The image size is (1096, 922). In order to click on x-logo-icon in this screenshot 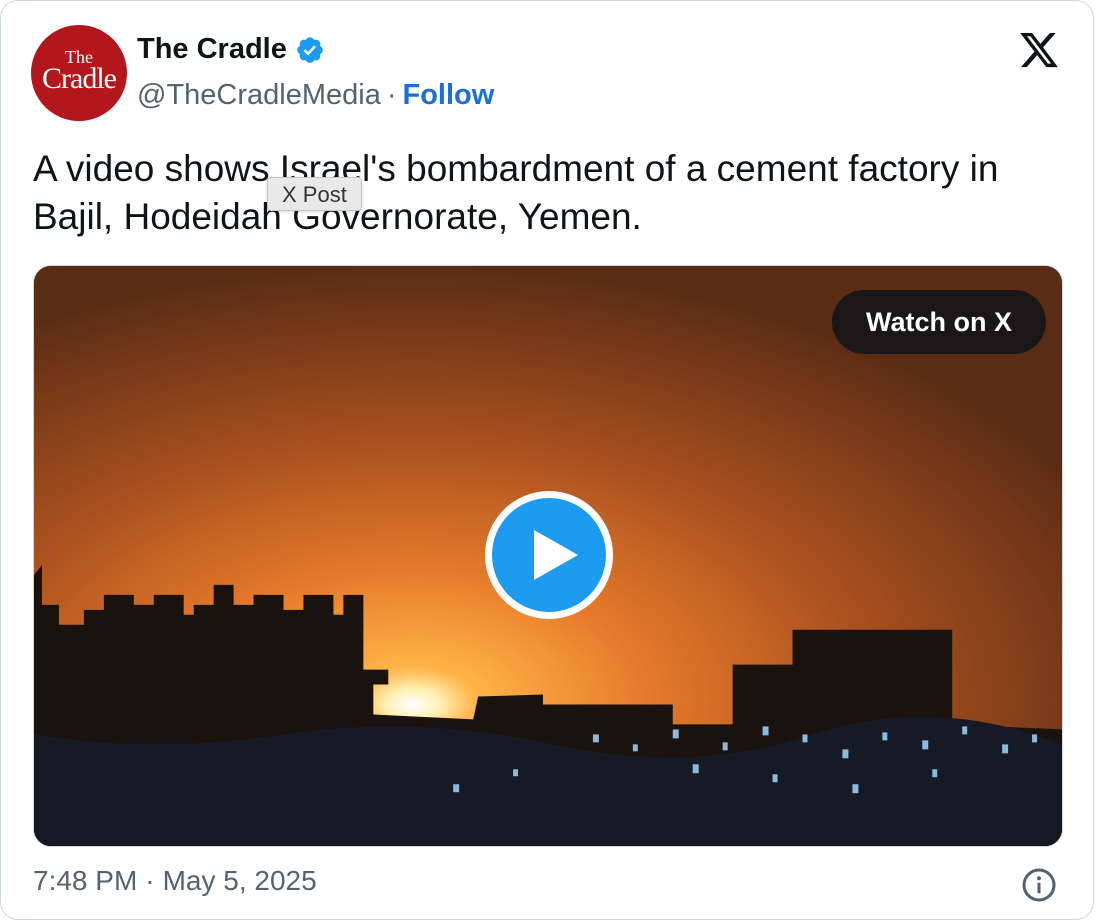, I will do `click(1039, 50)`.